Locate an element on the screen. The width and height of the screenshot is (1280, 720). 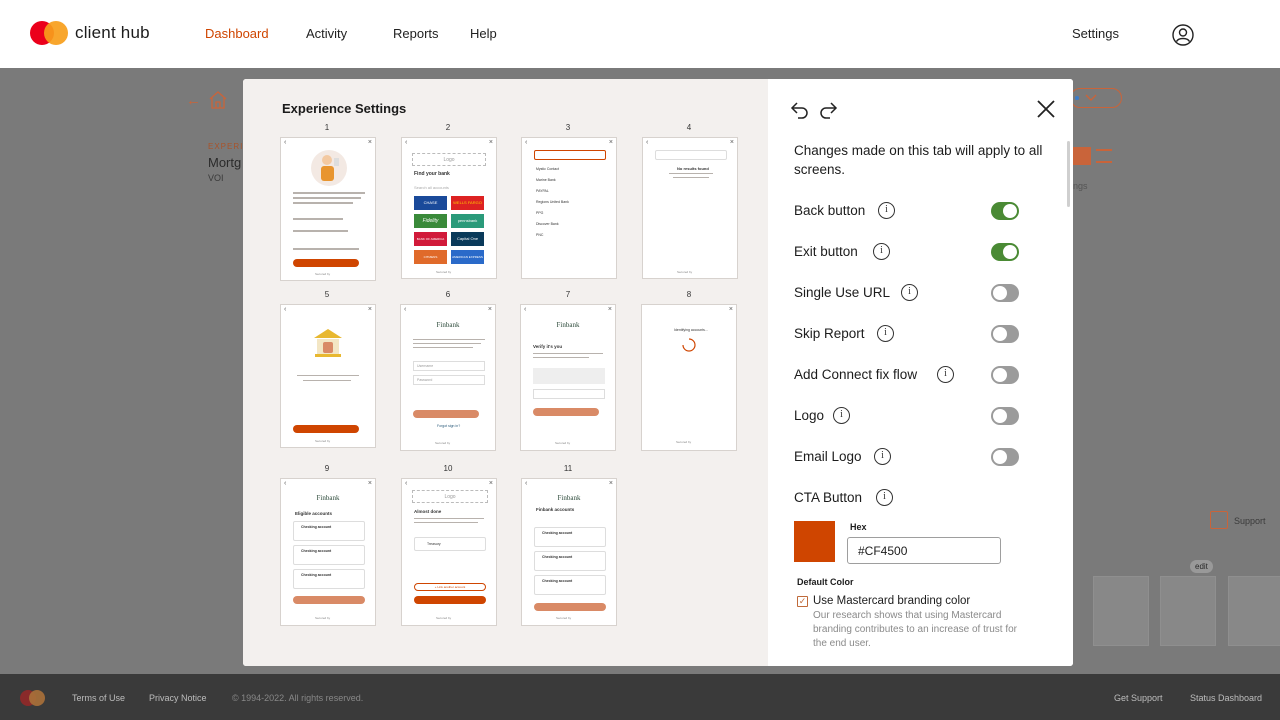
screen-number: 3 is located at coordinates (568, 127).